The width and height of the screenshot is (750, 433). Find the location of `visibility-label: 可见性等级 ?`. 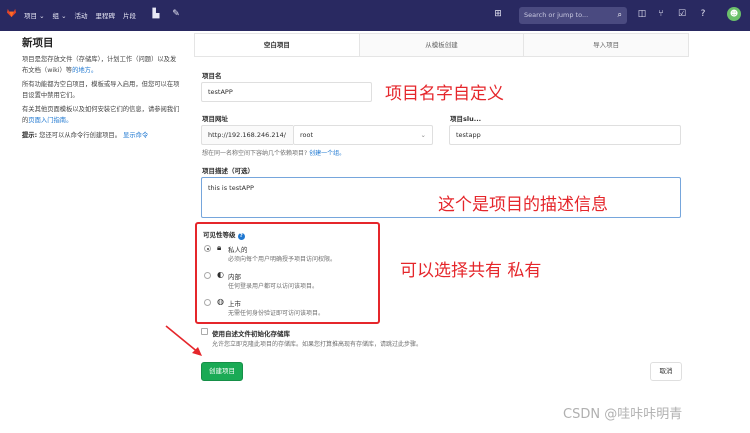

visibility-label: 可见性等级 ? is located at coordinates (224, 234).